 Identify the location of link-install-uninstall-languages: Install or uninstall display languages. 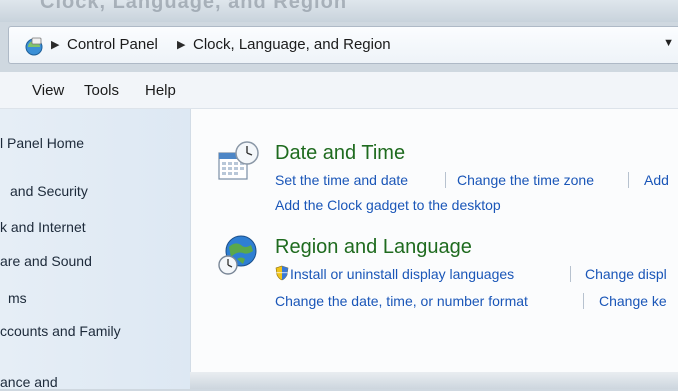
(402, 274).